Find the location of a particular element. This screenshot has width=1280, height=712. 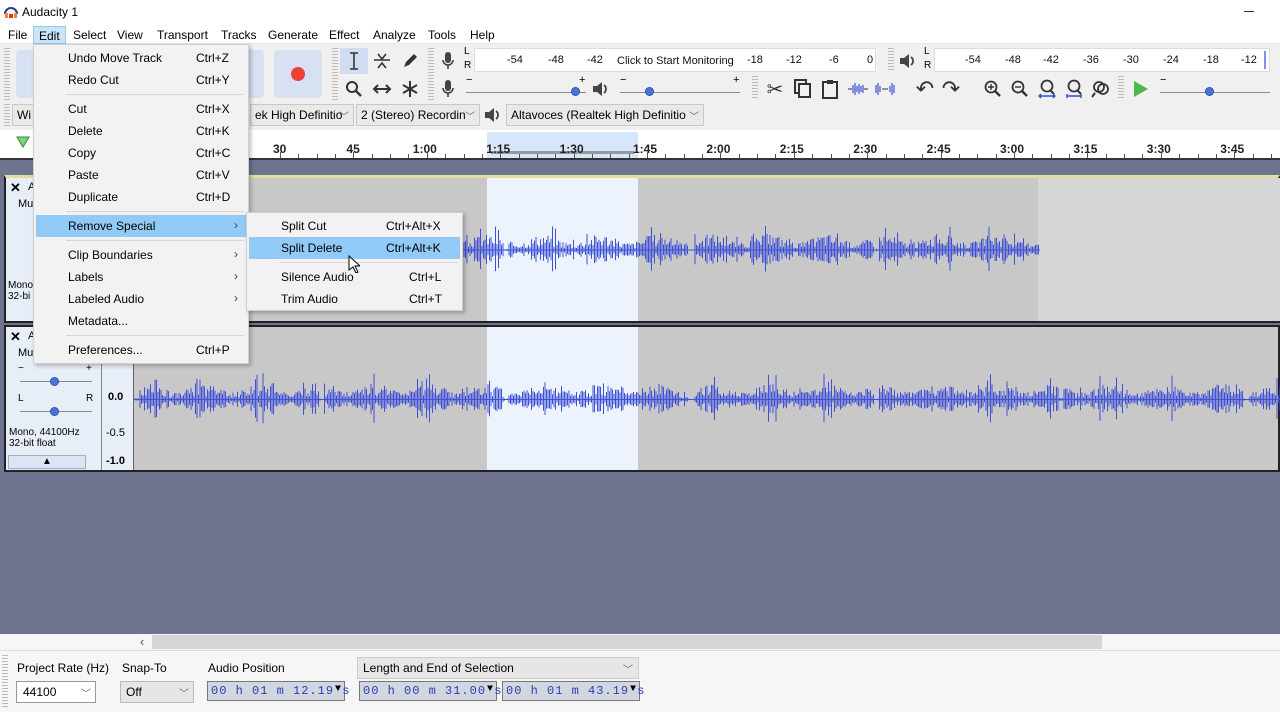

menu-tools: Tools is located at coordinates (442, 35).